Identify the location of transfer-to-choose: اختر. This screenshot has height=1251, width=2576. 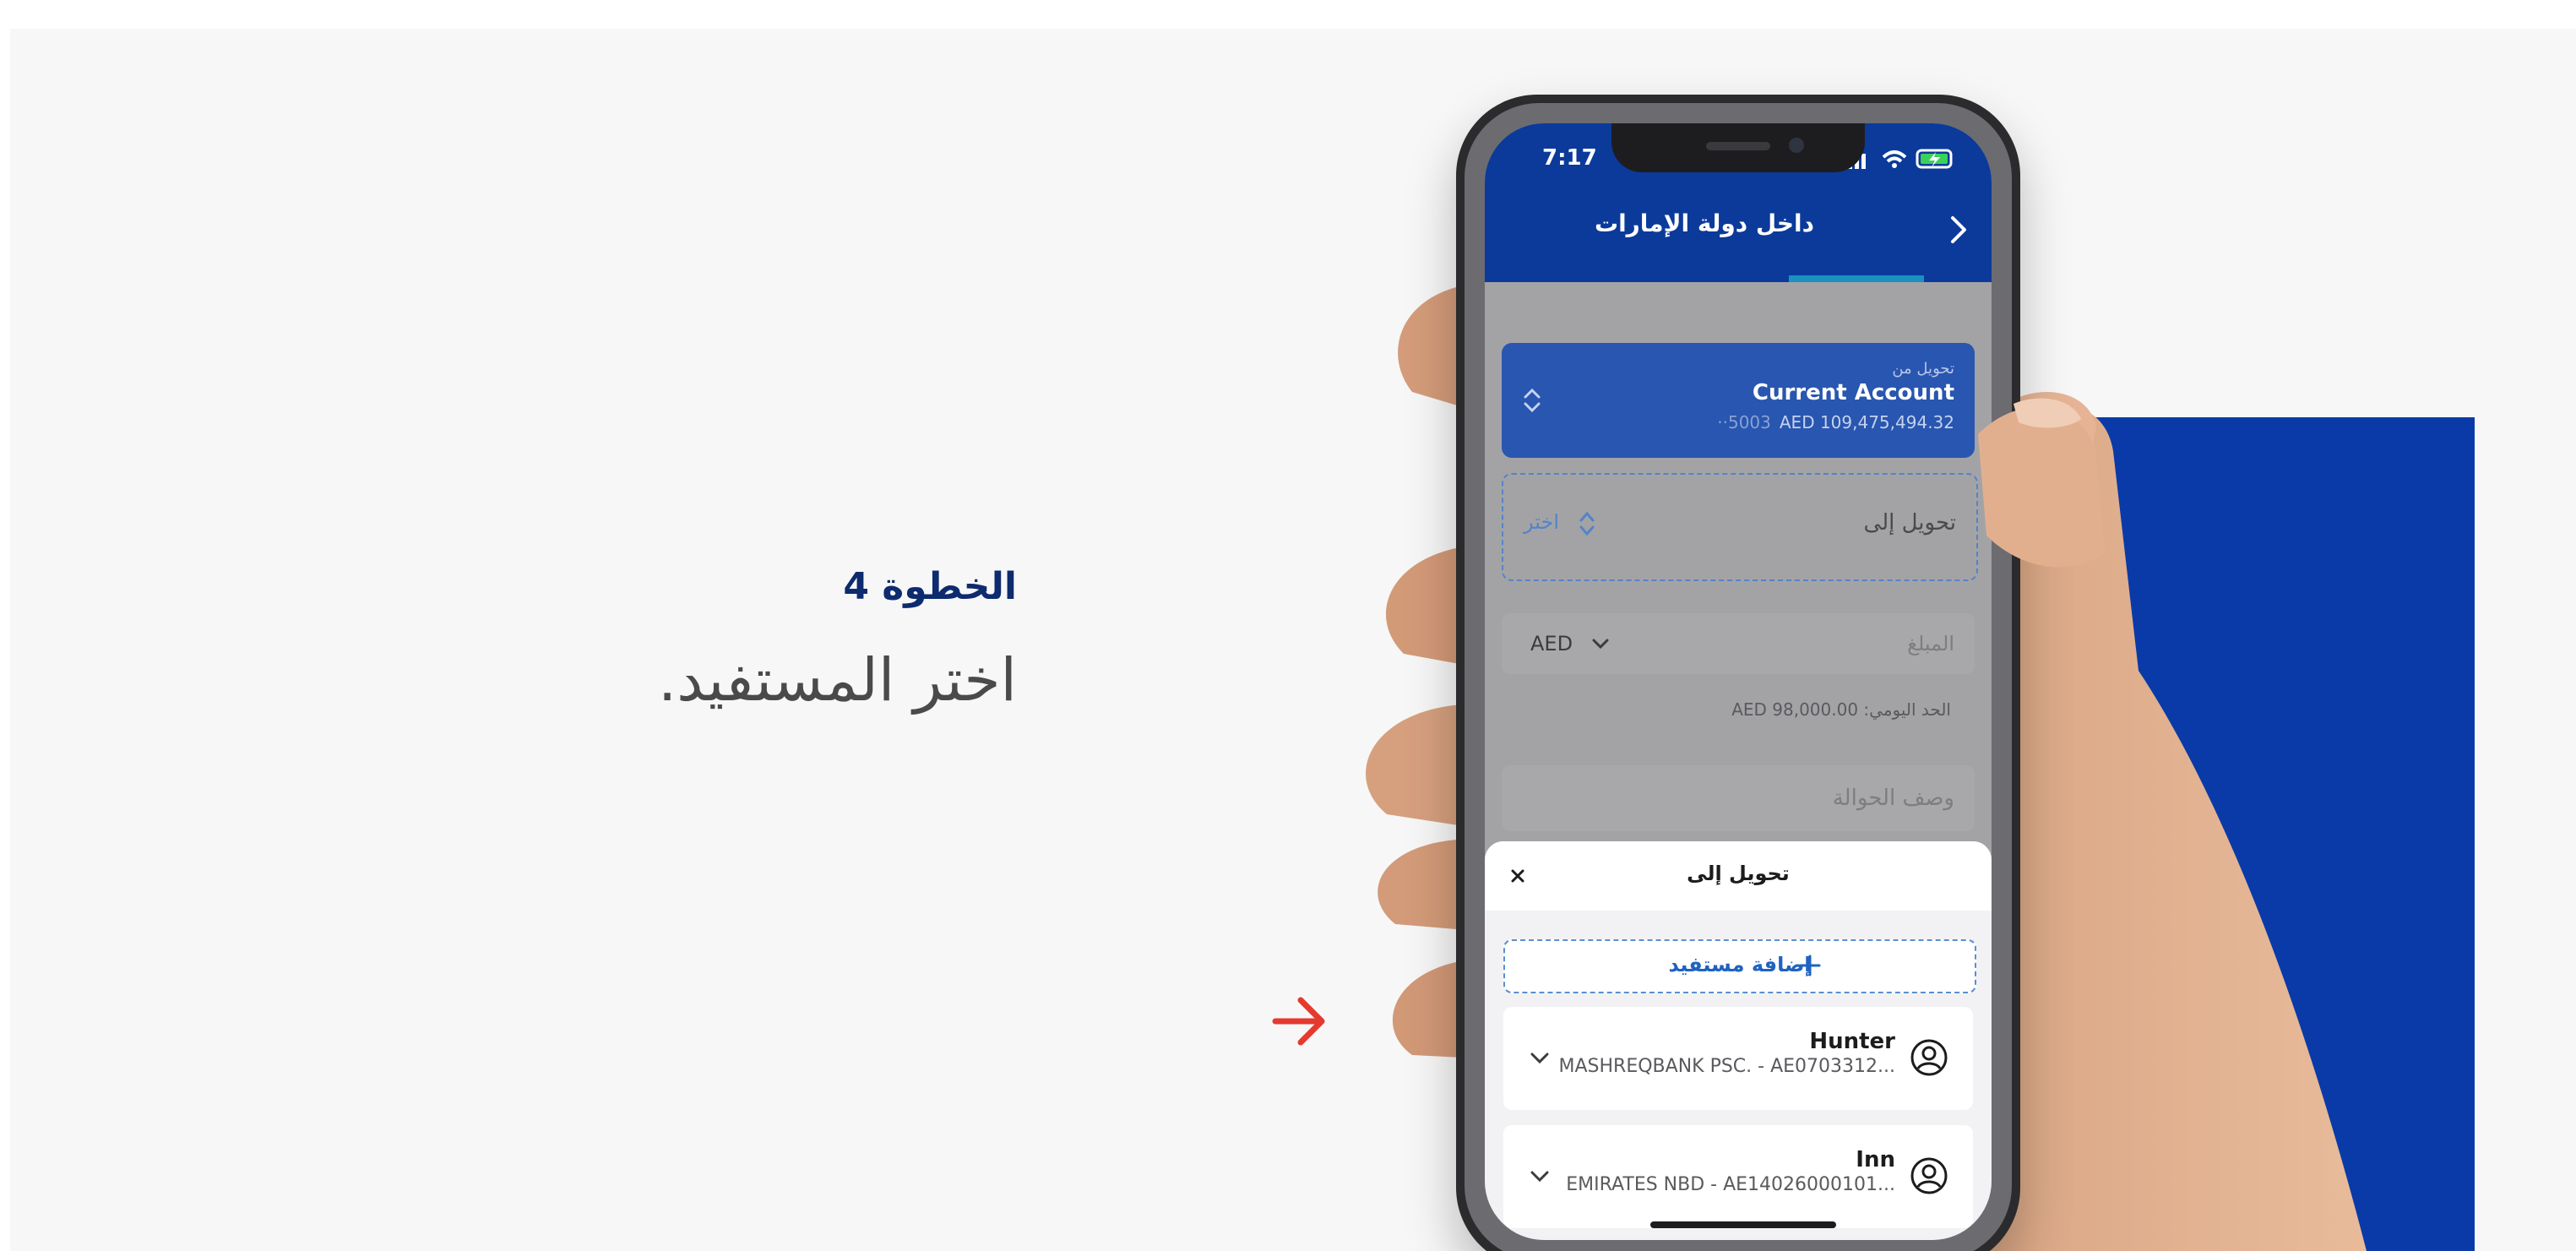
(1541, 522).